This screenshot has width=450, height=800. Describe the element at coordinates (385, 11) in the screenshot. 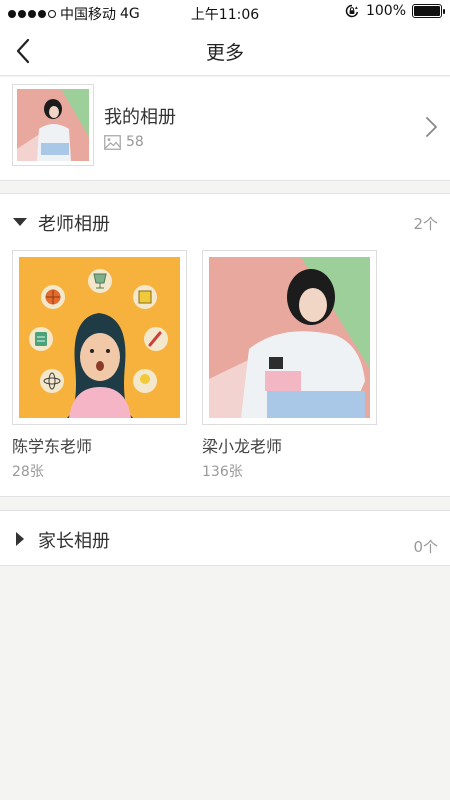

I see `battery-percent: 100%` at that location.